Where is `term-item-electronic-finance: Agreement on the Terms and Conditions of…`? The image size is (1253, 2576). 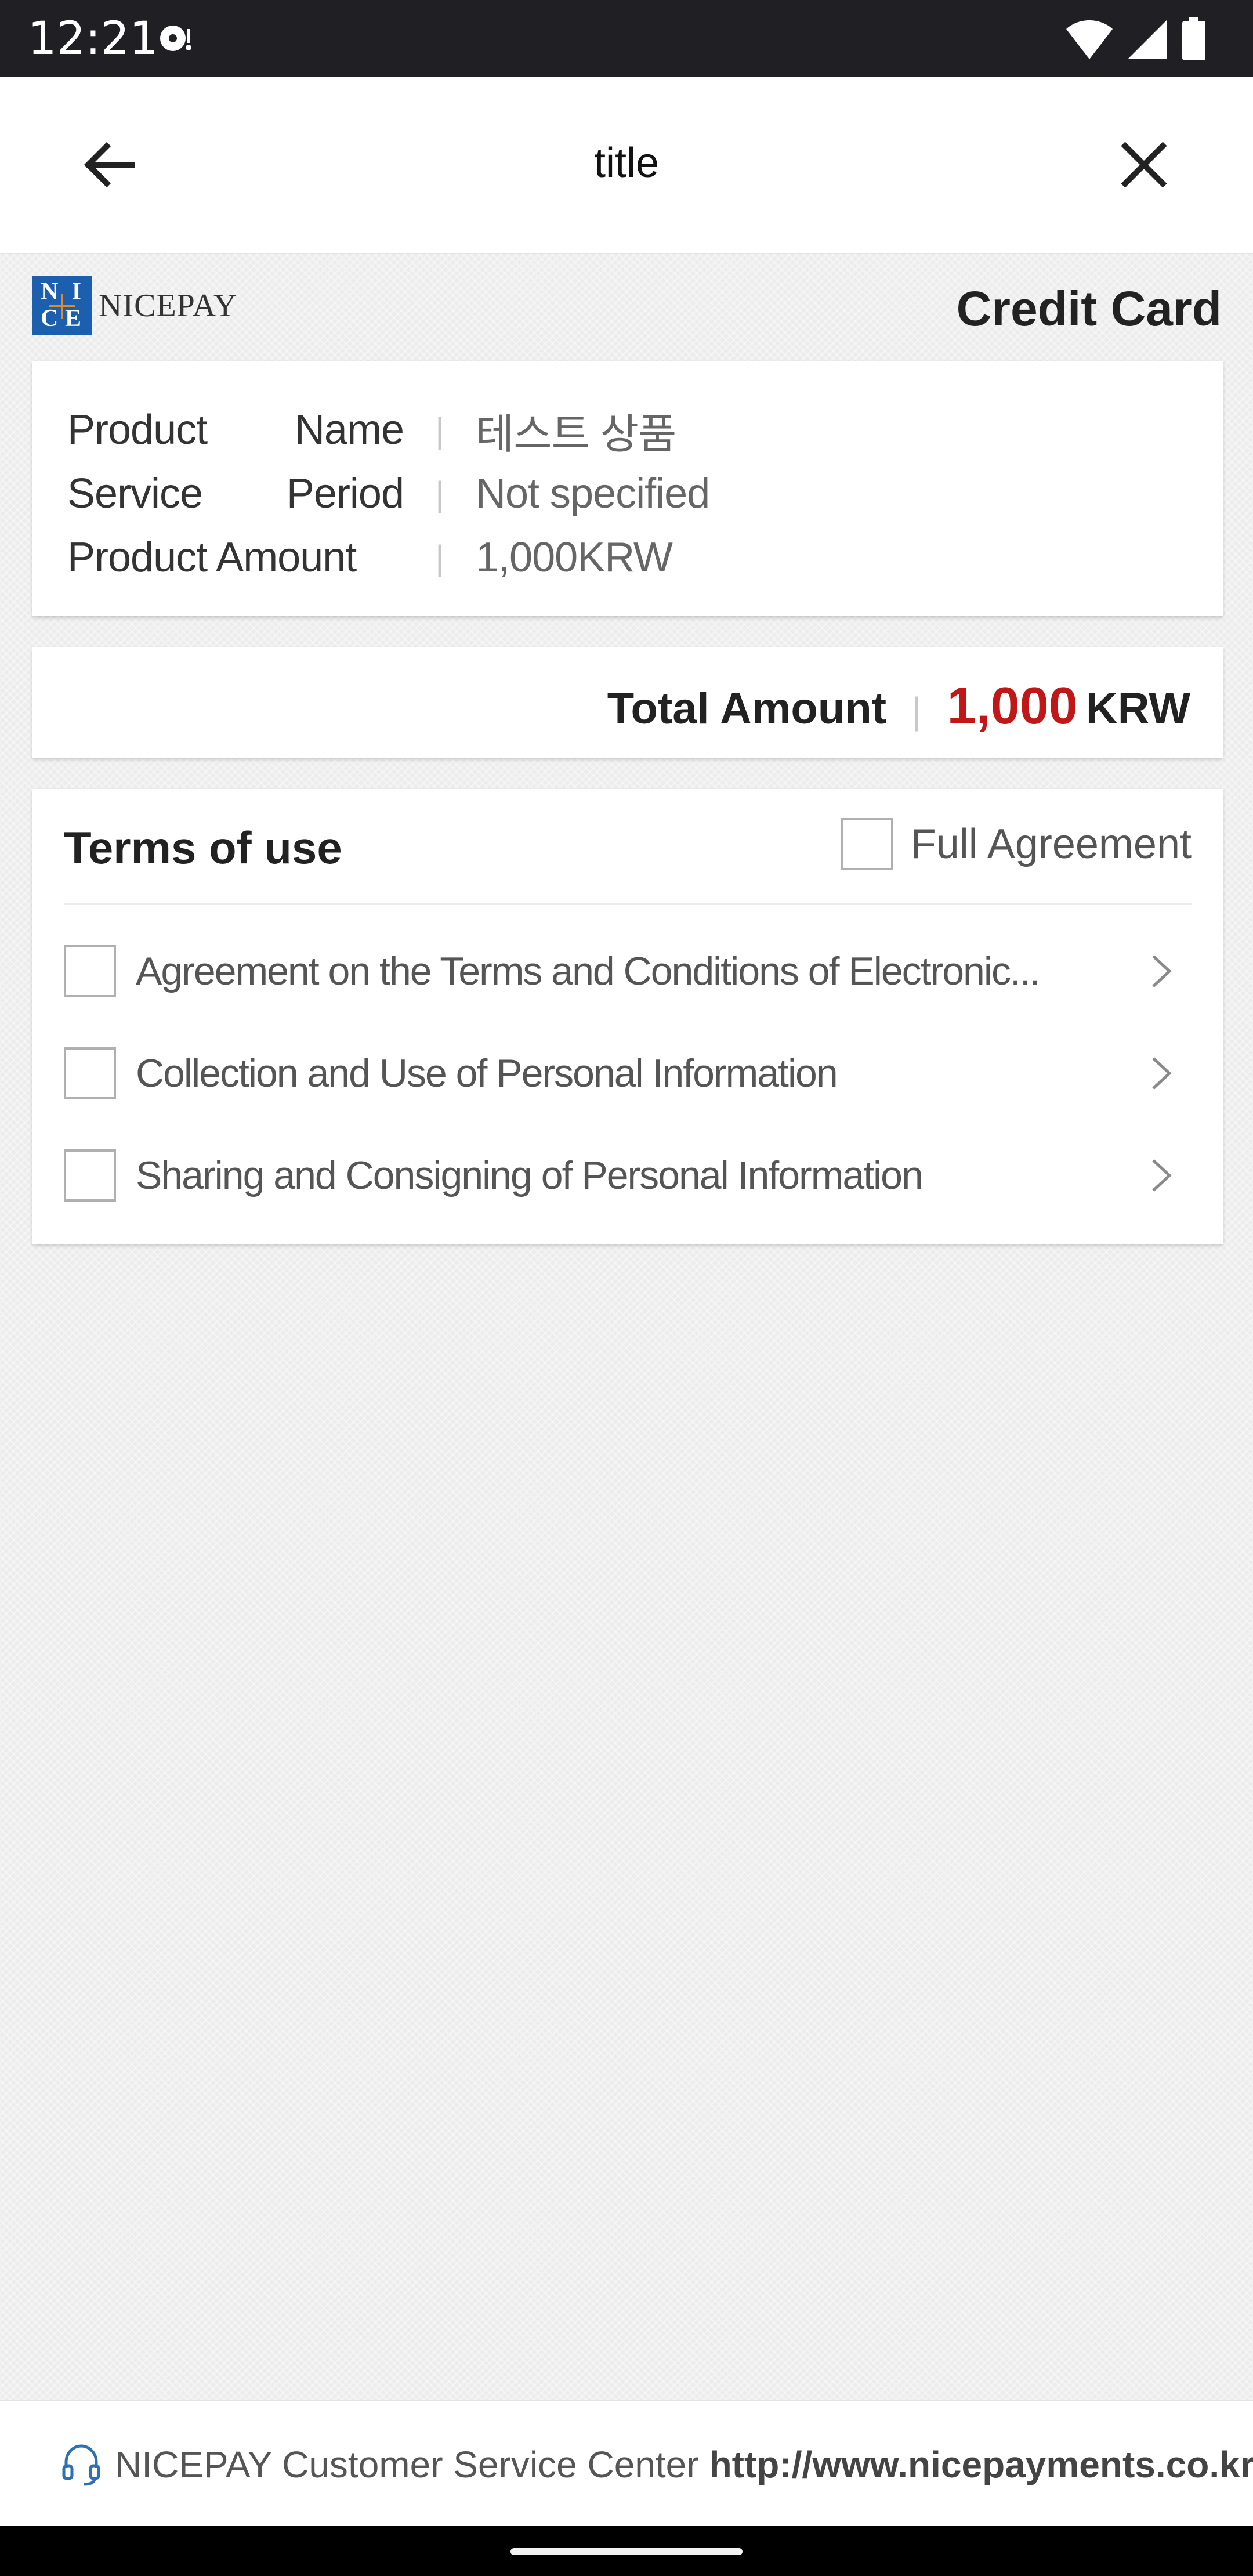 term-item-electronic-finance: Agreement on the Terms and Conditions of… is located at coordinates (628, 971).